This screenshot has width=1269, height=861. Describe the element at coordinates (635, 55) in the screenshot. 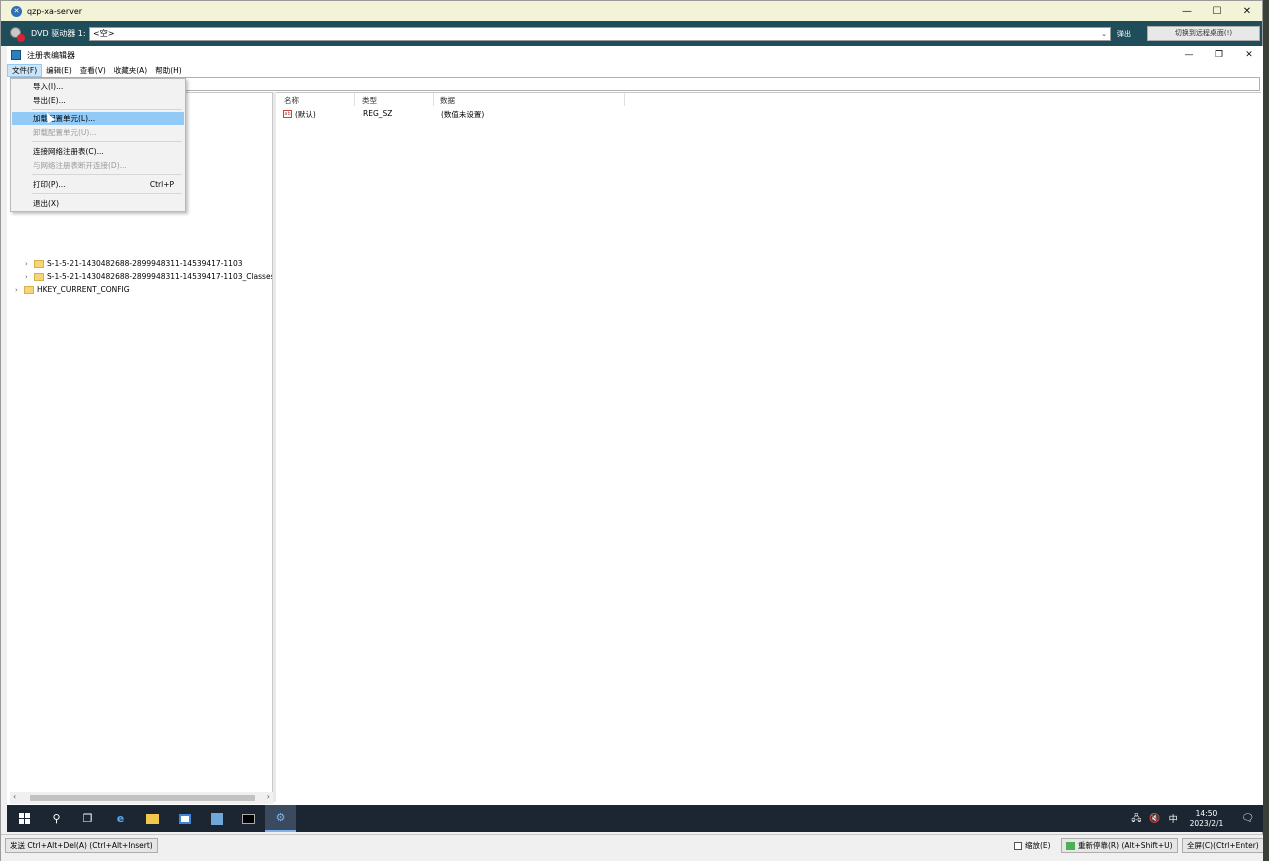

I see `regedit-title-bar: 注册表编辑器 — ❐ ✕` at that location.